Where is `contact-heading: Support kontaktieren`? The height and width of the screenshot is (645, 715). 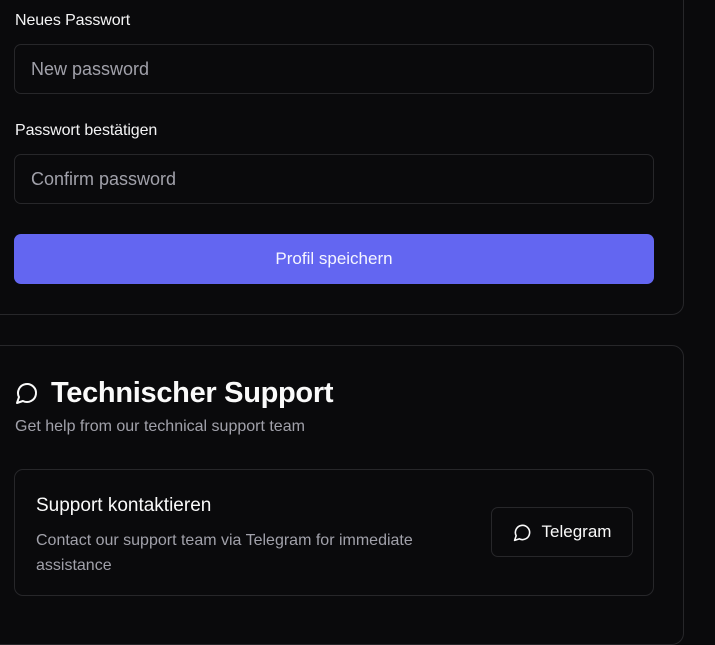 contact-heading: Support kontaktieren is located at coordinates (124, 505).